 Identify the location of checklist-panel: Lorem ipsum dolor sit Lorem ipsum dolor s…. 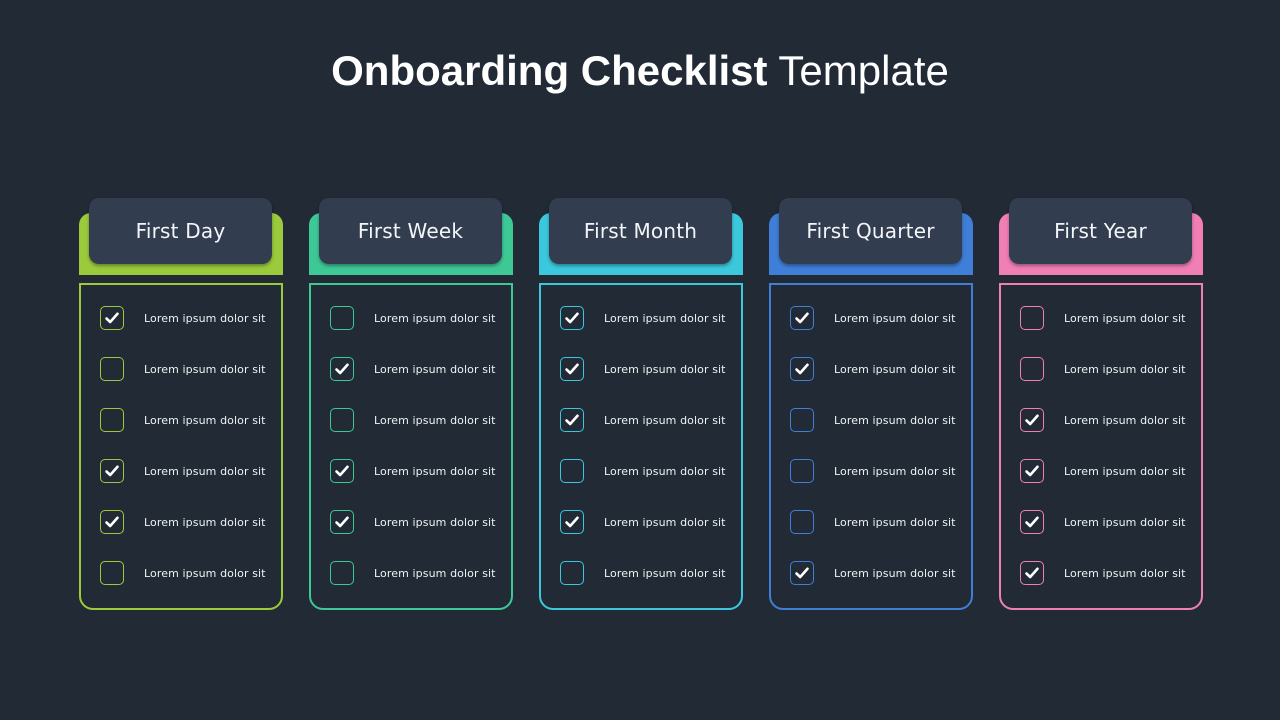
(871, 446).